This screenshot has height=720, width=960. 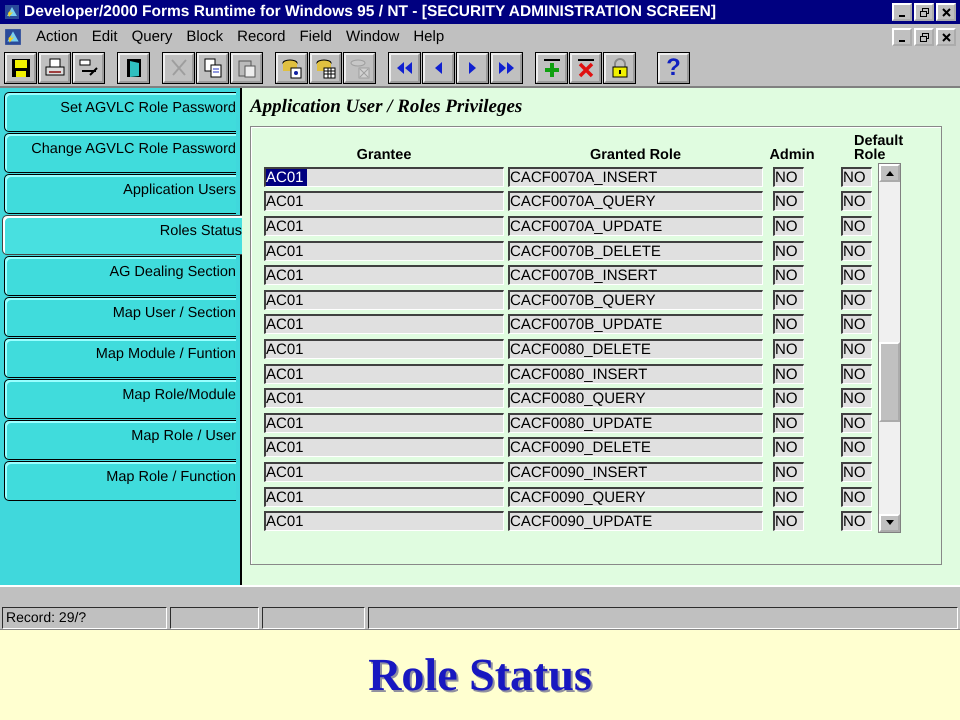 I want to click on scroll-up-button, so click(x=889, y=173).